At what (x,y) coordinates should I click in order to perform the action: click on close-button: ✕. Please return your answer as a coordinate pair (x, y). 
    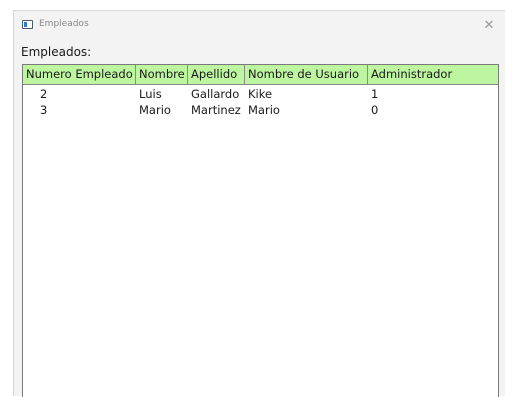
    Looking at the image, I should click on (489, 25).